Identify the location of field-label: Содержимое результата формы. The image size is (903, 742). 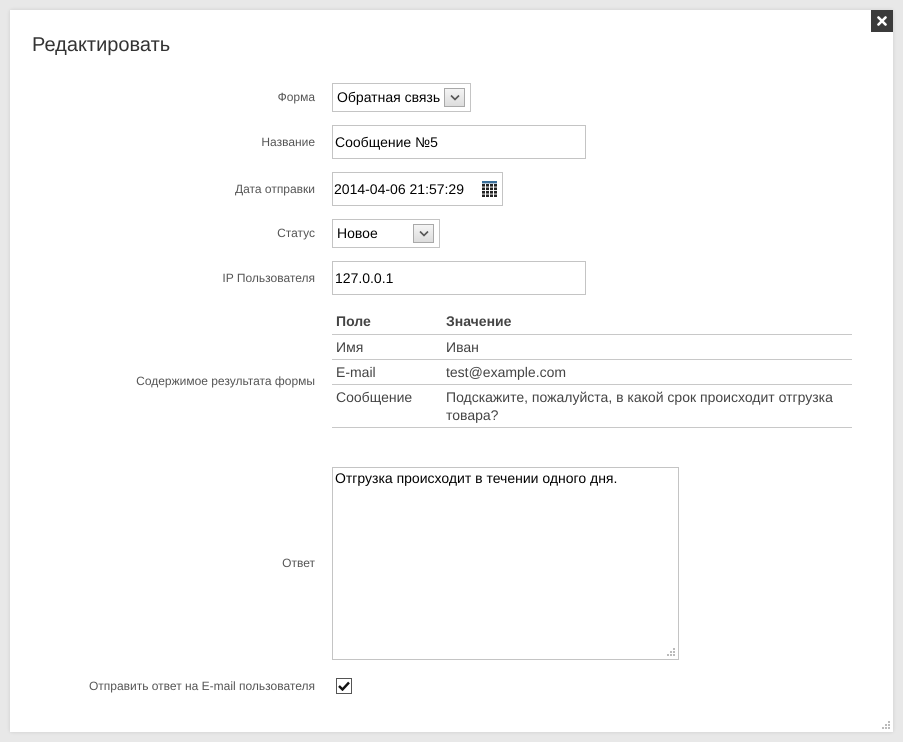
(225, 381).